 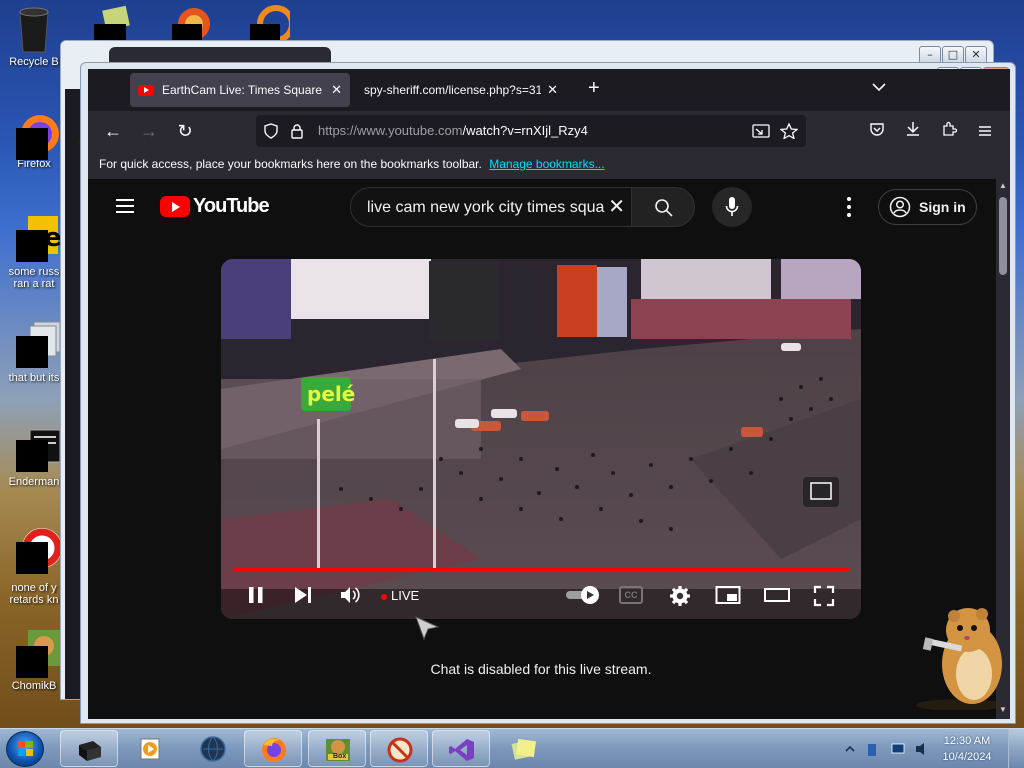 I want to click on settings-gear-icon, so click(x=680, y=596).